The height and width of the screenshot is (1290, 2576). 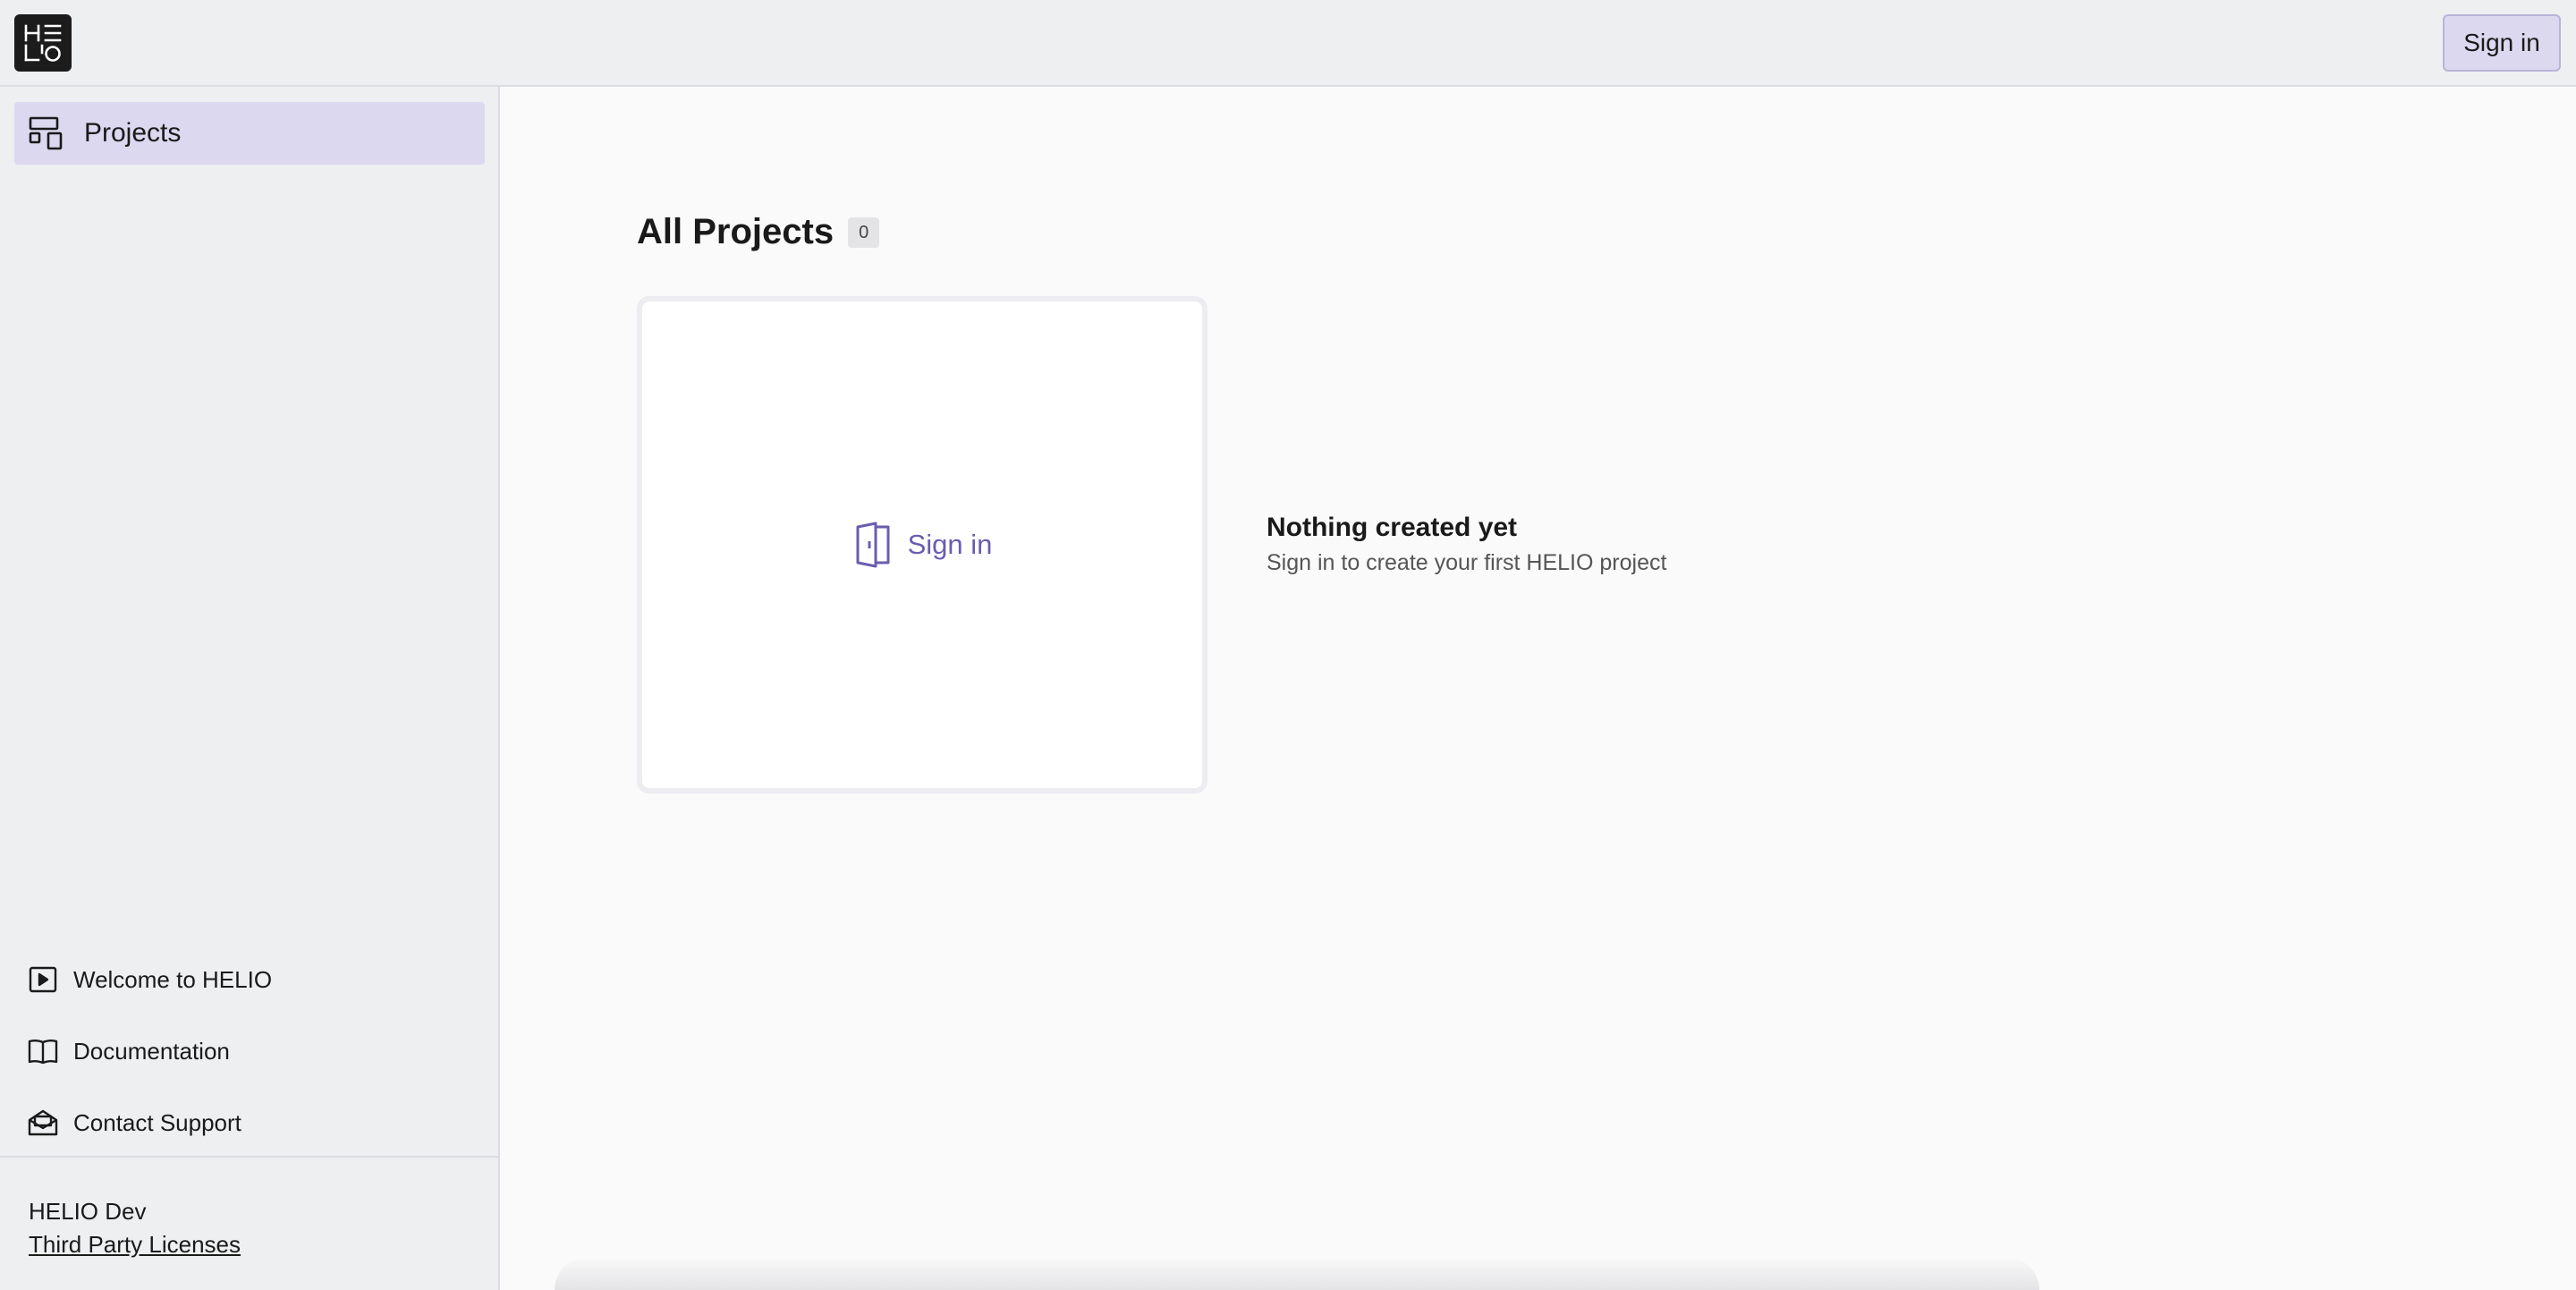 What do you see at coordinates (1392, 527) in the screenshot?
I see `empty-state-title: Nothing created yet` at bounding box center [1392, 527].